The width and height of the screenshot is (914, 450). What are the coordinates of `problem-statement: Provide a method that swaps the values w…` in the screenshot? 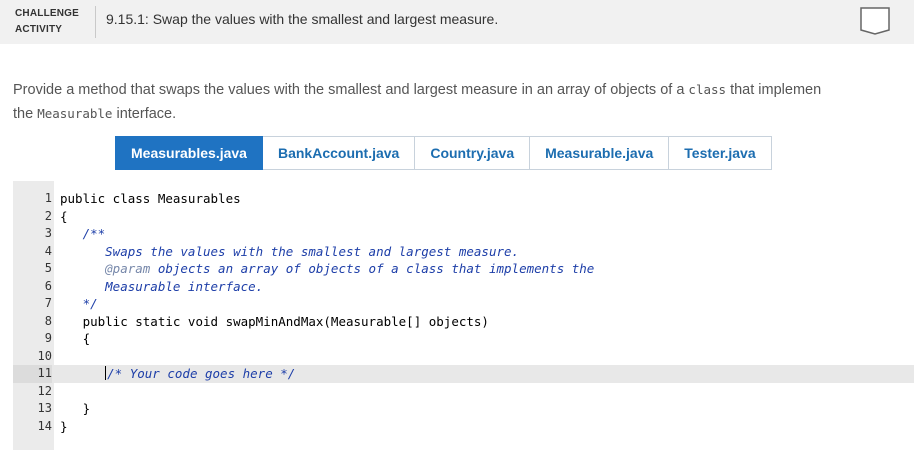 It's located at (463, 102).